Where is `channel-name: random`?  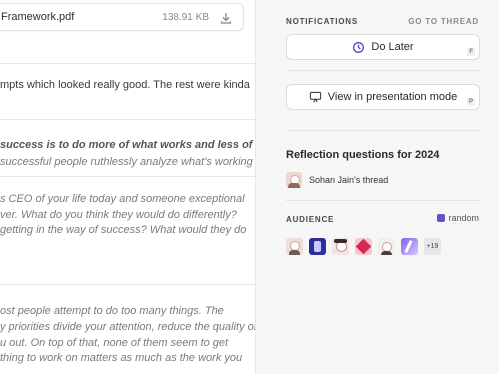
channel-name: random is located at coordinates (463, 218).